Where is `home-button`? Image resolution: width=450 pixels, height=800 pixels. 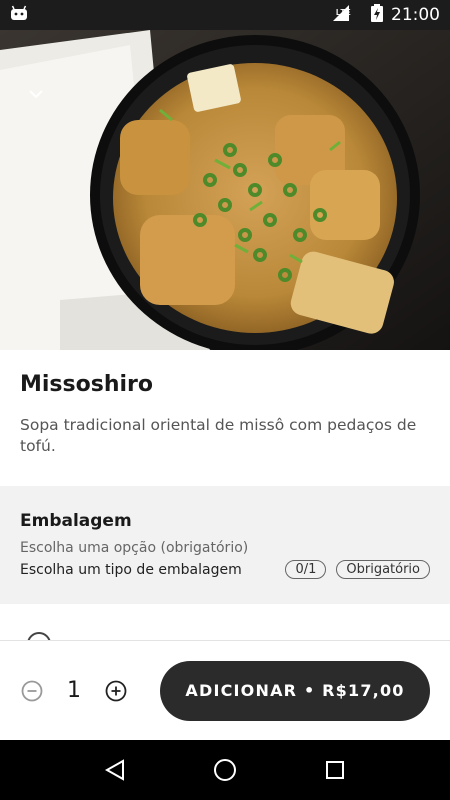 home-button is located at coordinates (225, 770).